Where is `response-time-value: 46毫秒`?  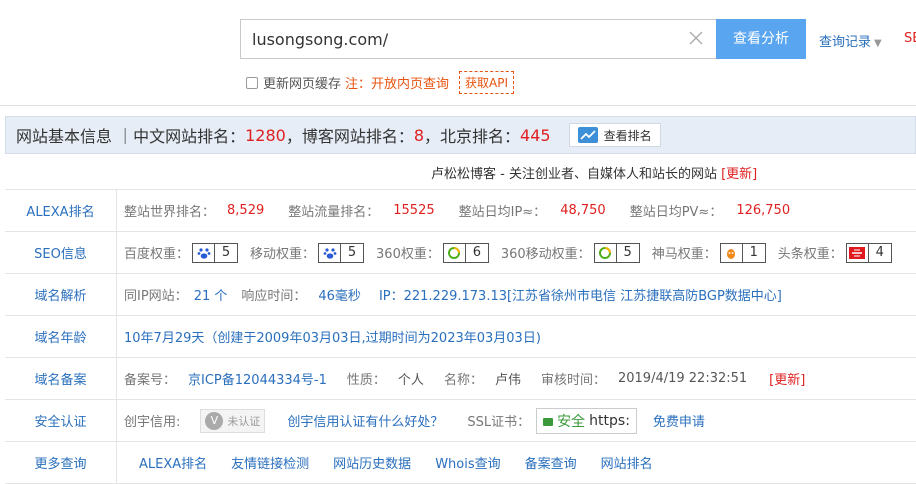
response-time-value: 46毫秒 is located at coordinates (339, 296).